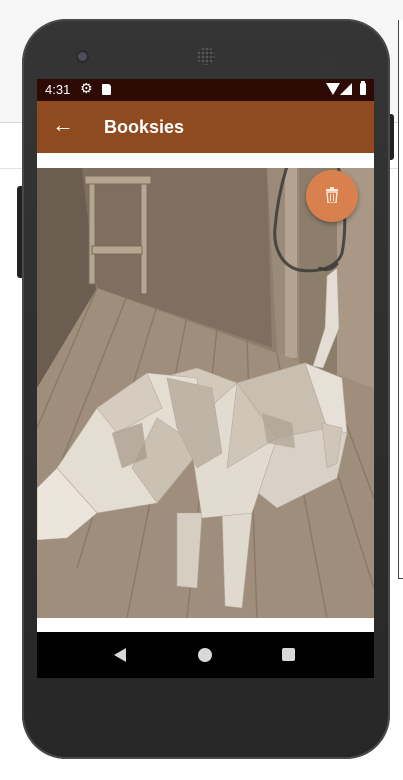 This screenshot has width=403, height=780. Describe the element at coordinates (120, 655) in the screenshot. I see `nav-back-icon` at that location.